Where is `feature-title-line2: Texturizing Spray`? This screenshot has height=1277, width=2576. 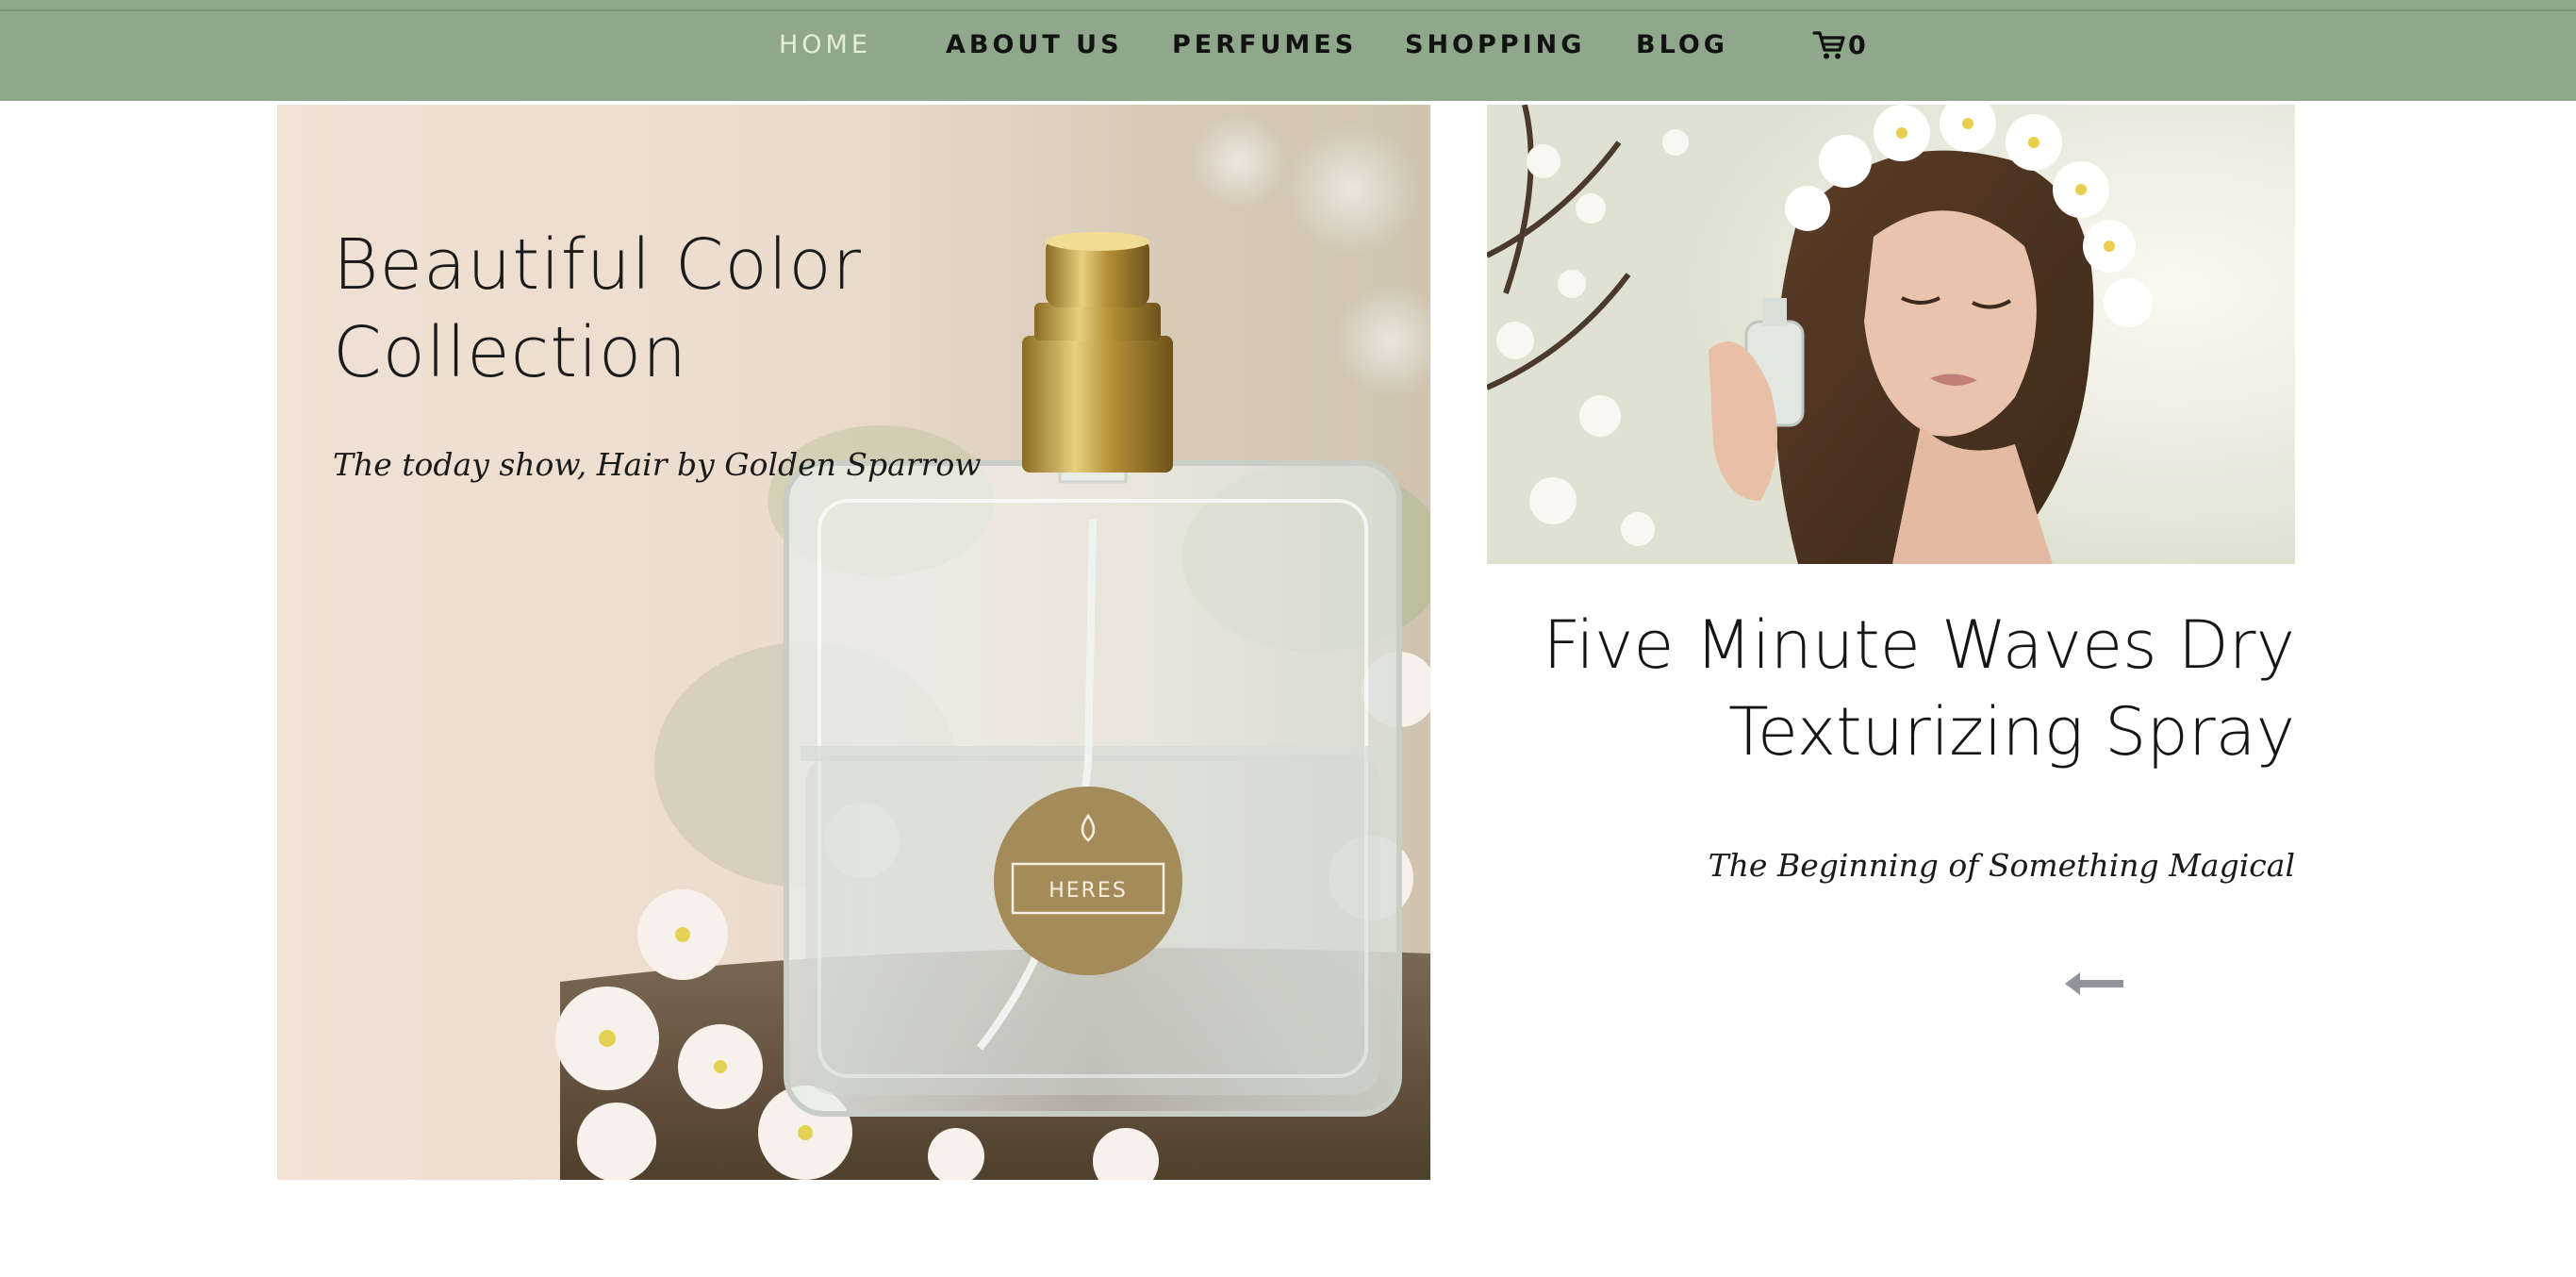 feature-title-line2: Texturizing Spray is located at coordinates (2011, 732).